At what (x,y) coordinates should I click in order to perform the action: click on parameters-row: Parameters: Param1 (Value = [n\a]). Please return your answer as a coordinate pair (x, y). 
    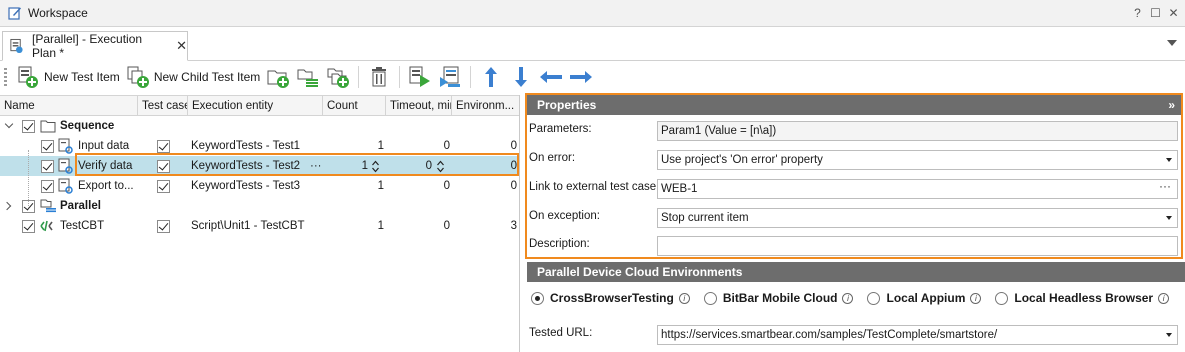
    Looking at the image, I should click on (854, 131).